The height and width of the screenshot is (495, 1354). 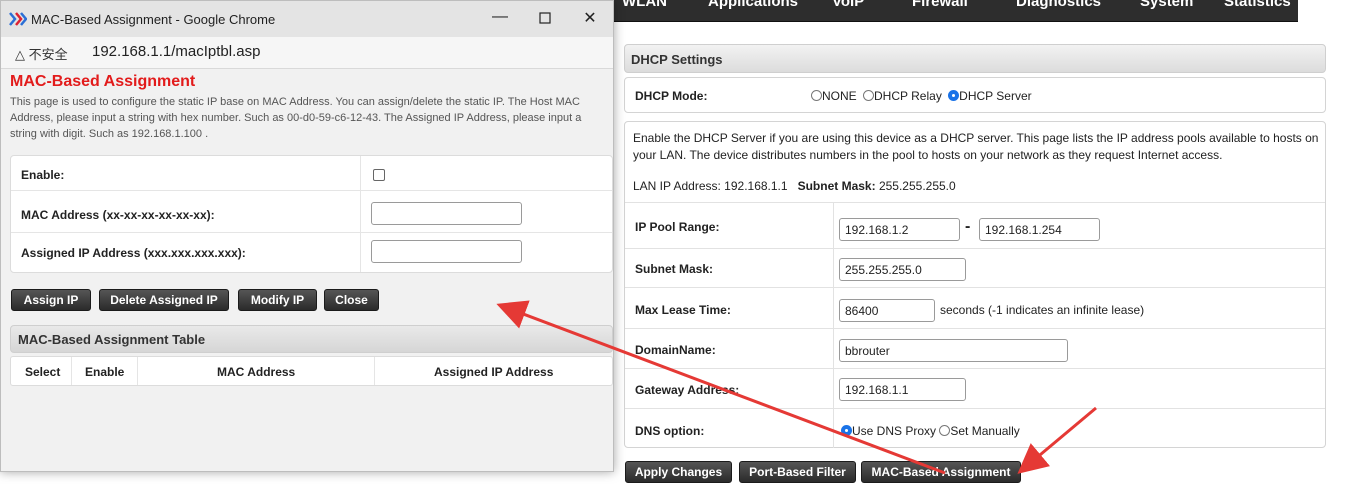 What do you see at coordinates (968, 226) in the screenshot?
I see `ip-pool-dash: -` at bounding box center [968, 226].